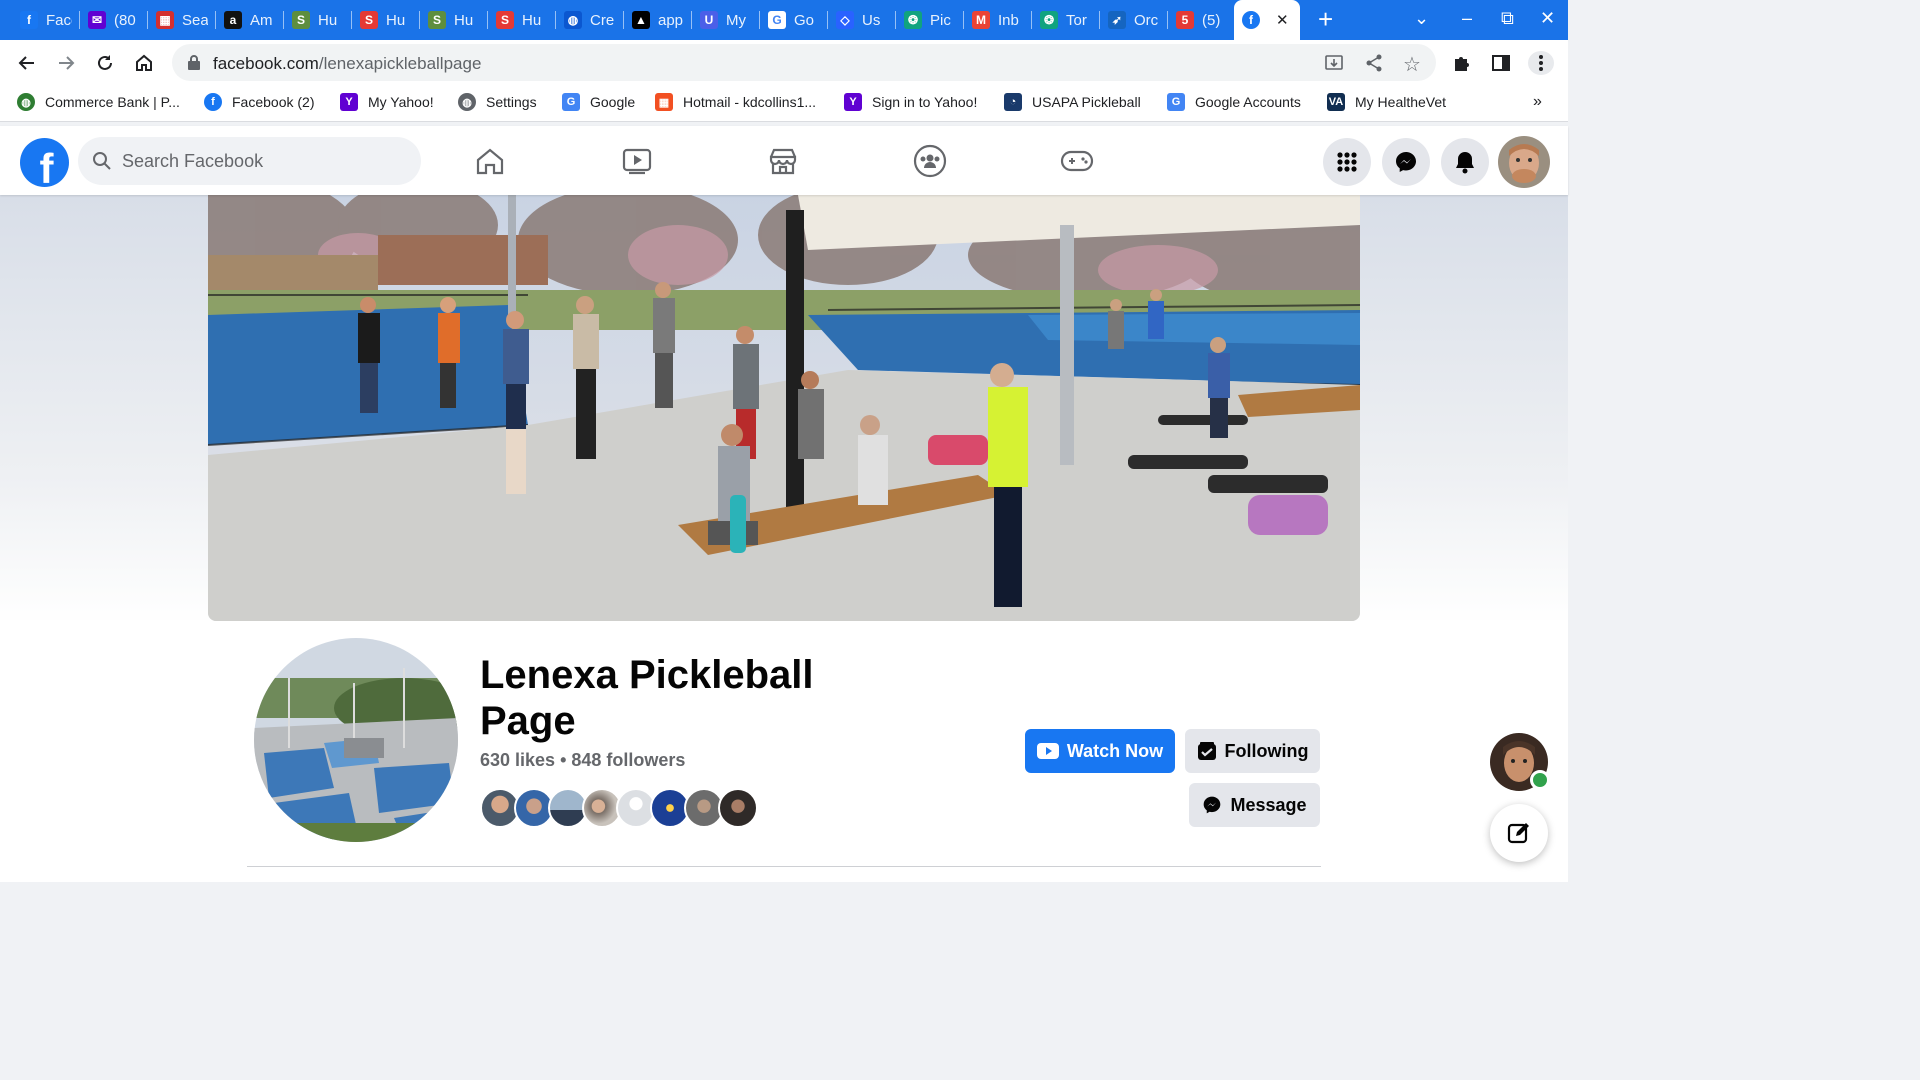  What do you see at coordinates (1212, 805) in the screenshot?
I see `messenger-small-icon` at bounding box center [1212, 805].